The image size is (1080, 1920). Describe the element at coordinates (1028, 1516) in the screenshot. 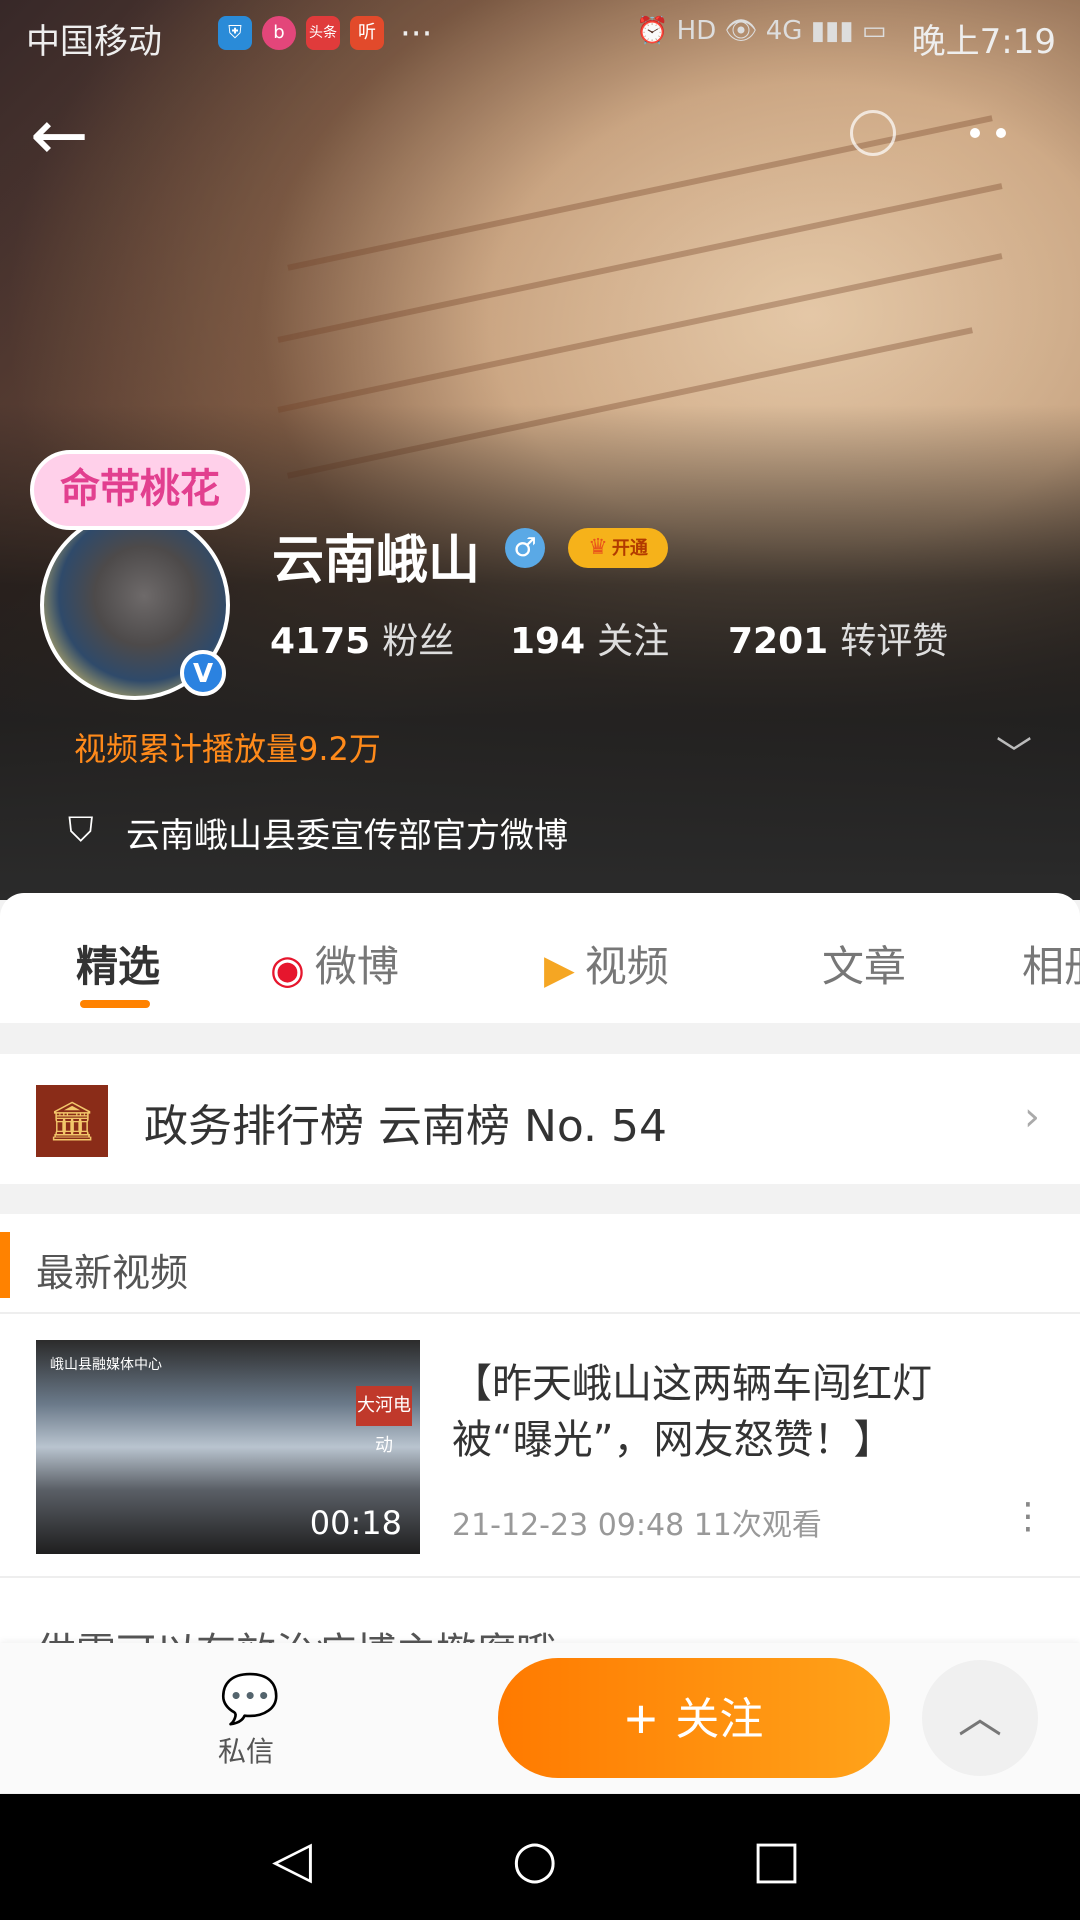

I see `more-vertical-icon: ⋮` at that location.